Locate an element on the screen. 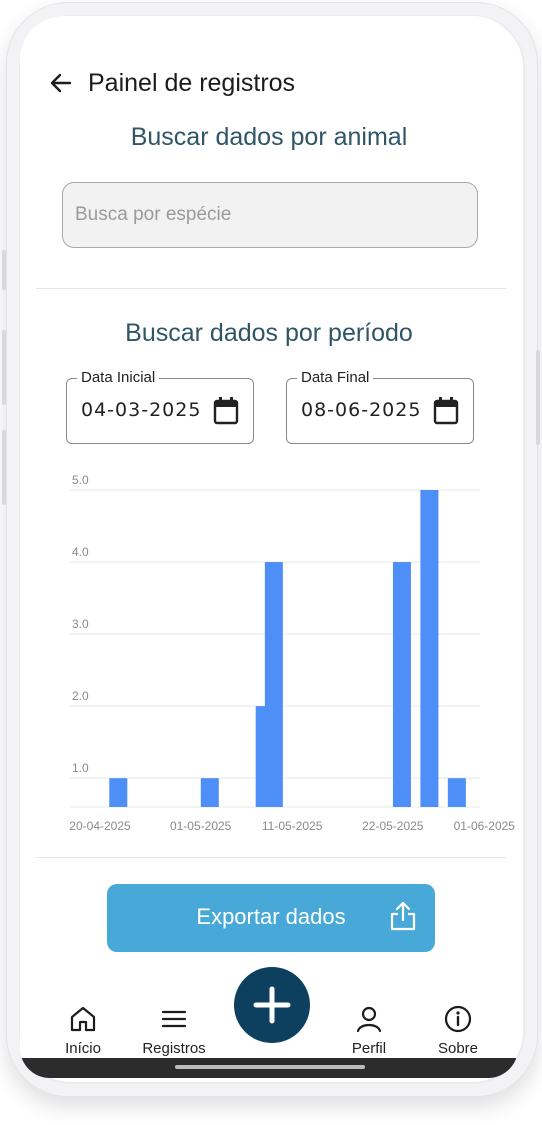  species-search-input is located at coordinates (270, 215).